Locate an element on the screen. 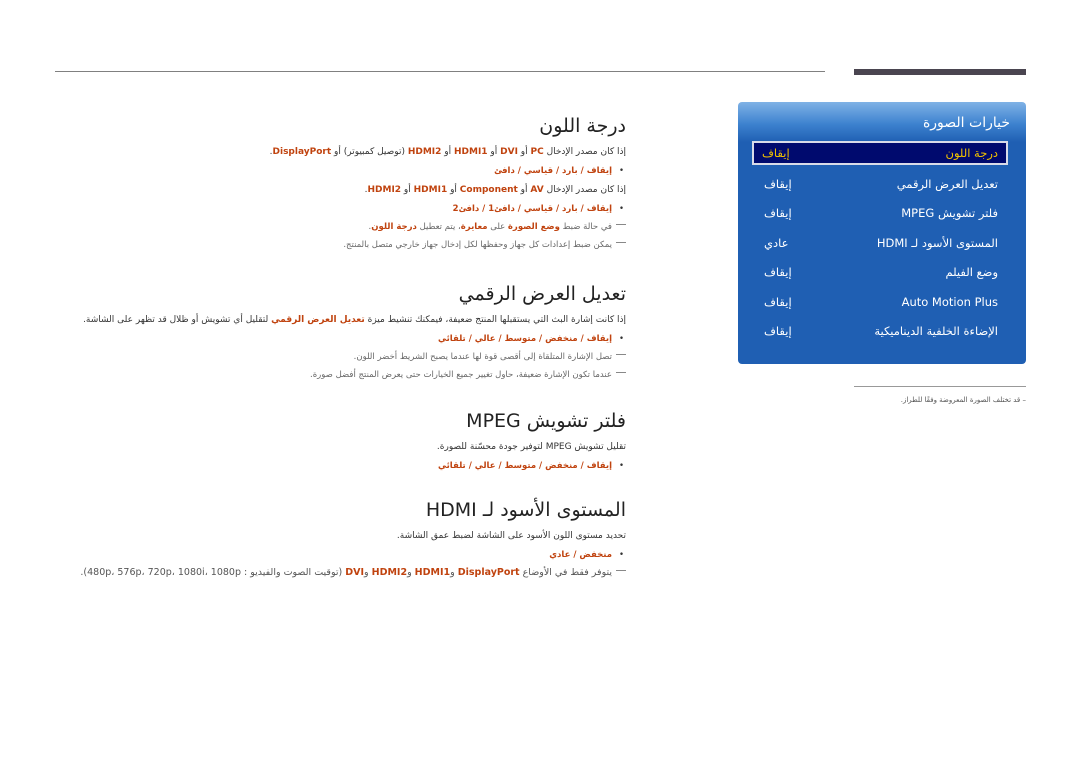 The height and width of the screenshot is (763, 1080). menu-item-hdmi-black-level: عادي المستوى الأسود لـ HDMI is located at coordinates (881, 243).